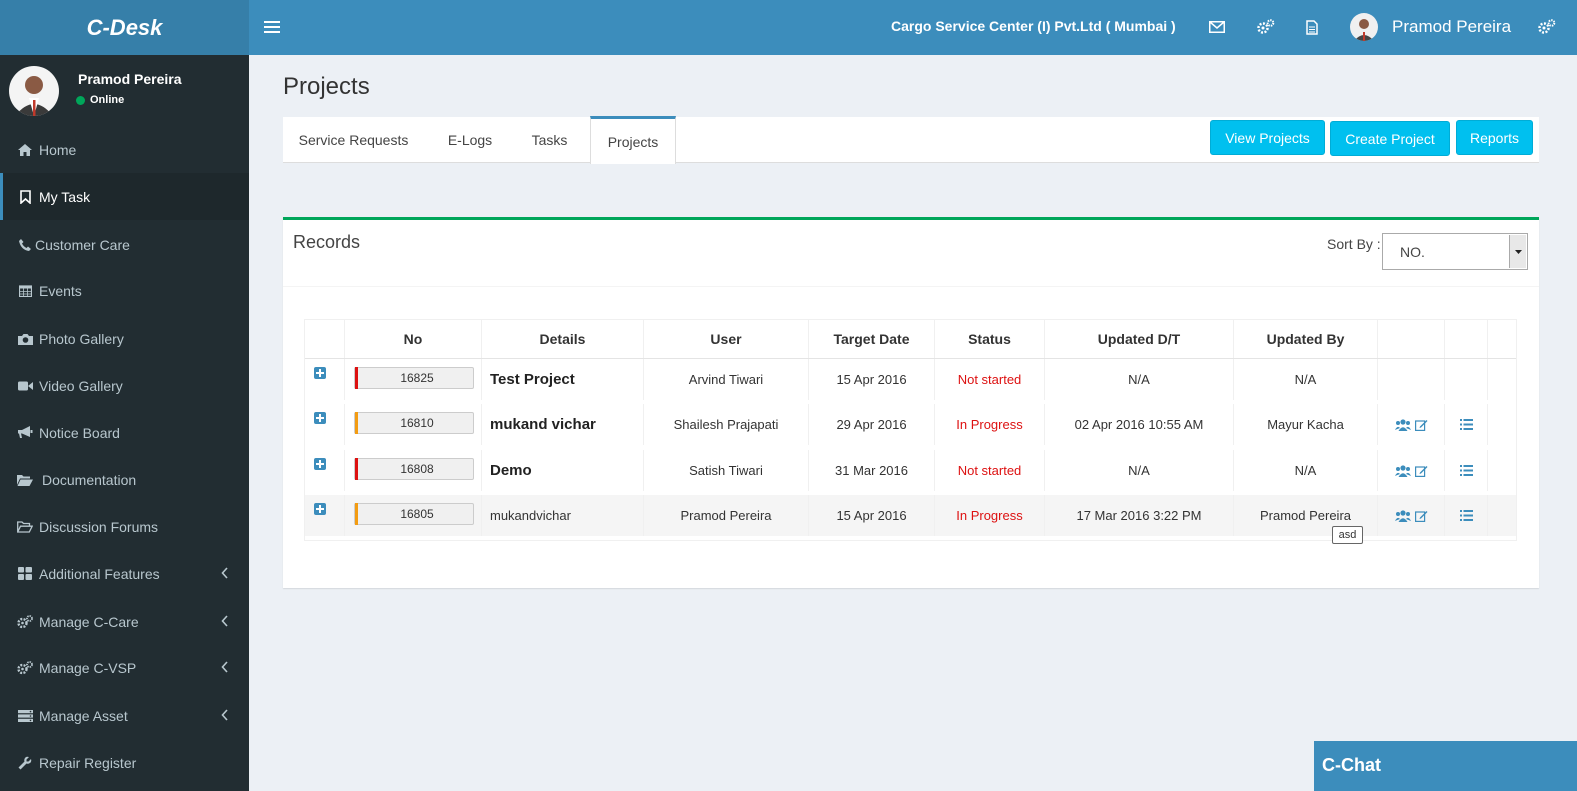  I want to click on online-dot-icon, so click(80, 100).